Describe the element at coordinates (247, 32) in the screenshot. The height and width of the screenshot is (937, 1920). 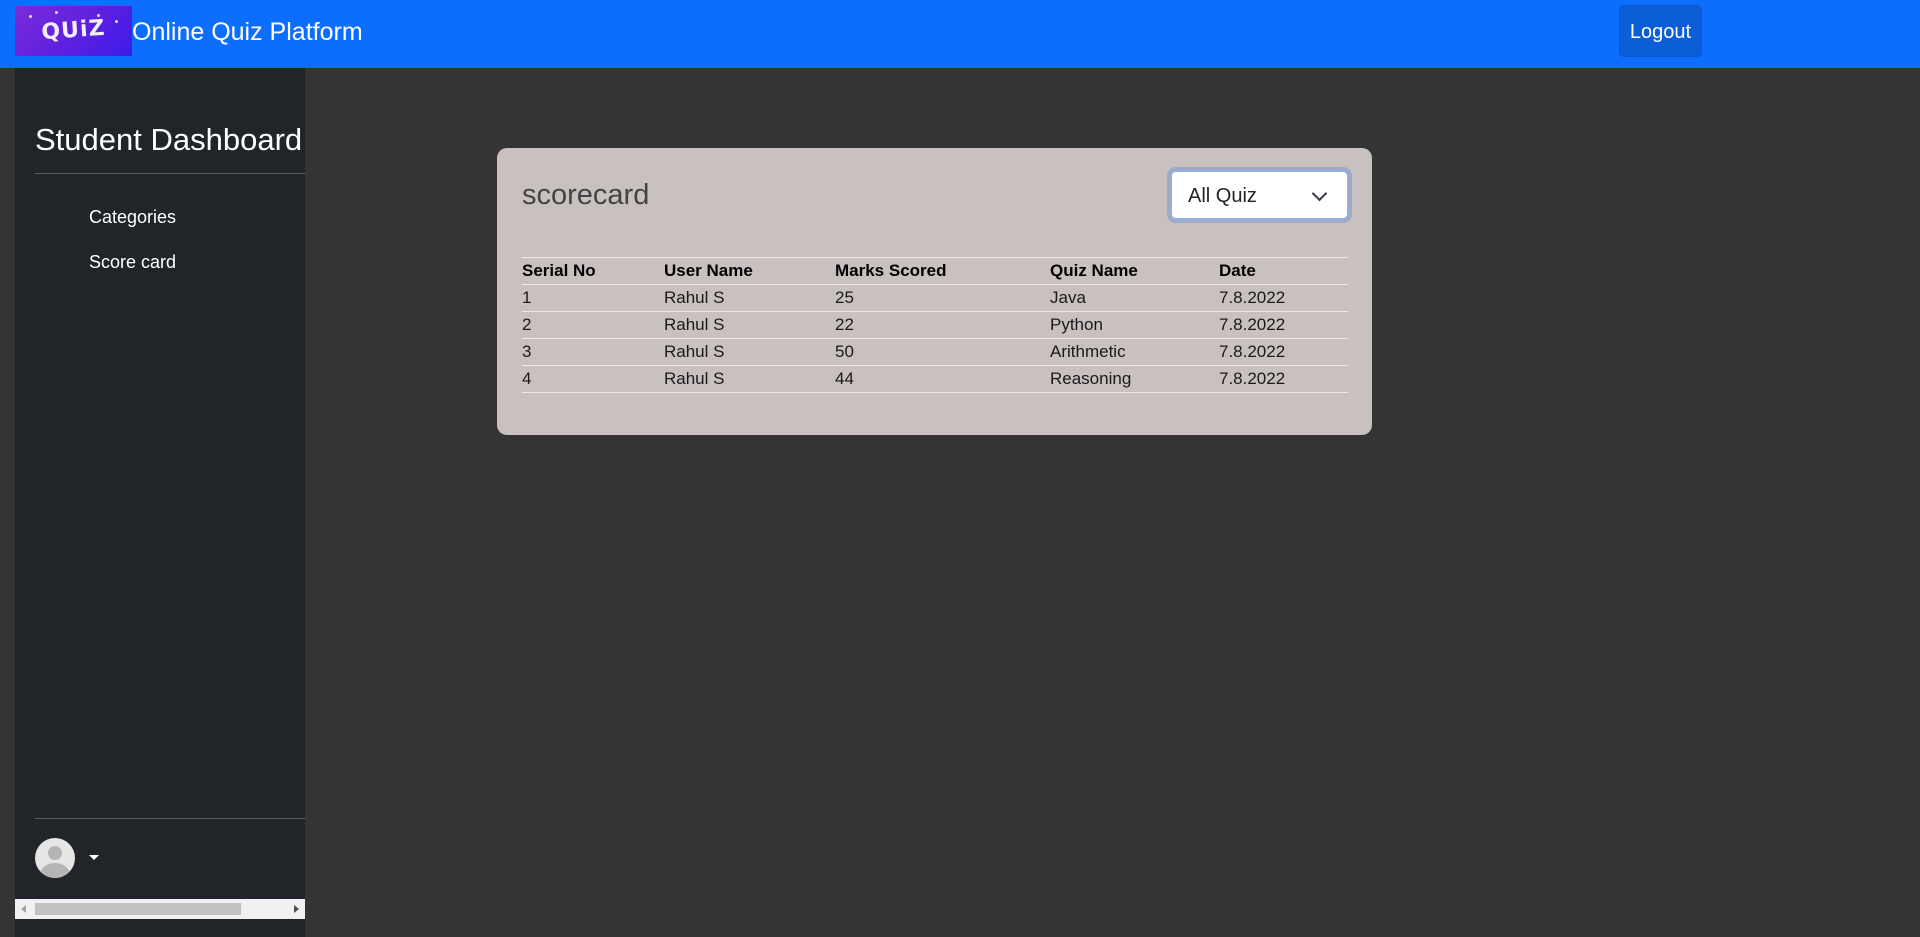
I see `brand-title: Online Quiz Platform` at that location.